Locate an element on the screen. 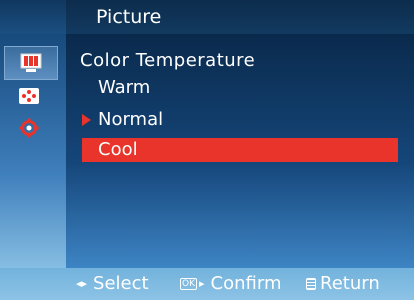  sidebar-item-settings is located at coordinates (29, 128).